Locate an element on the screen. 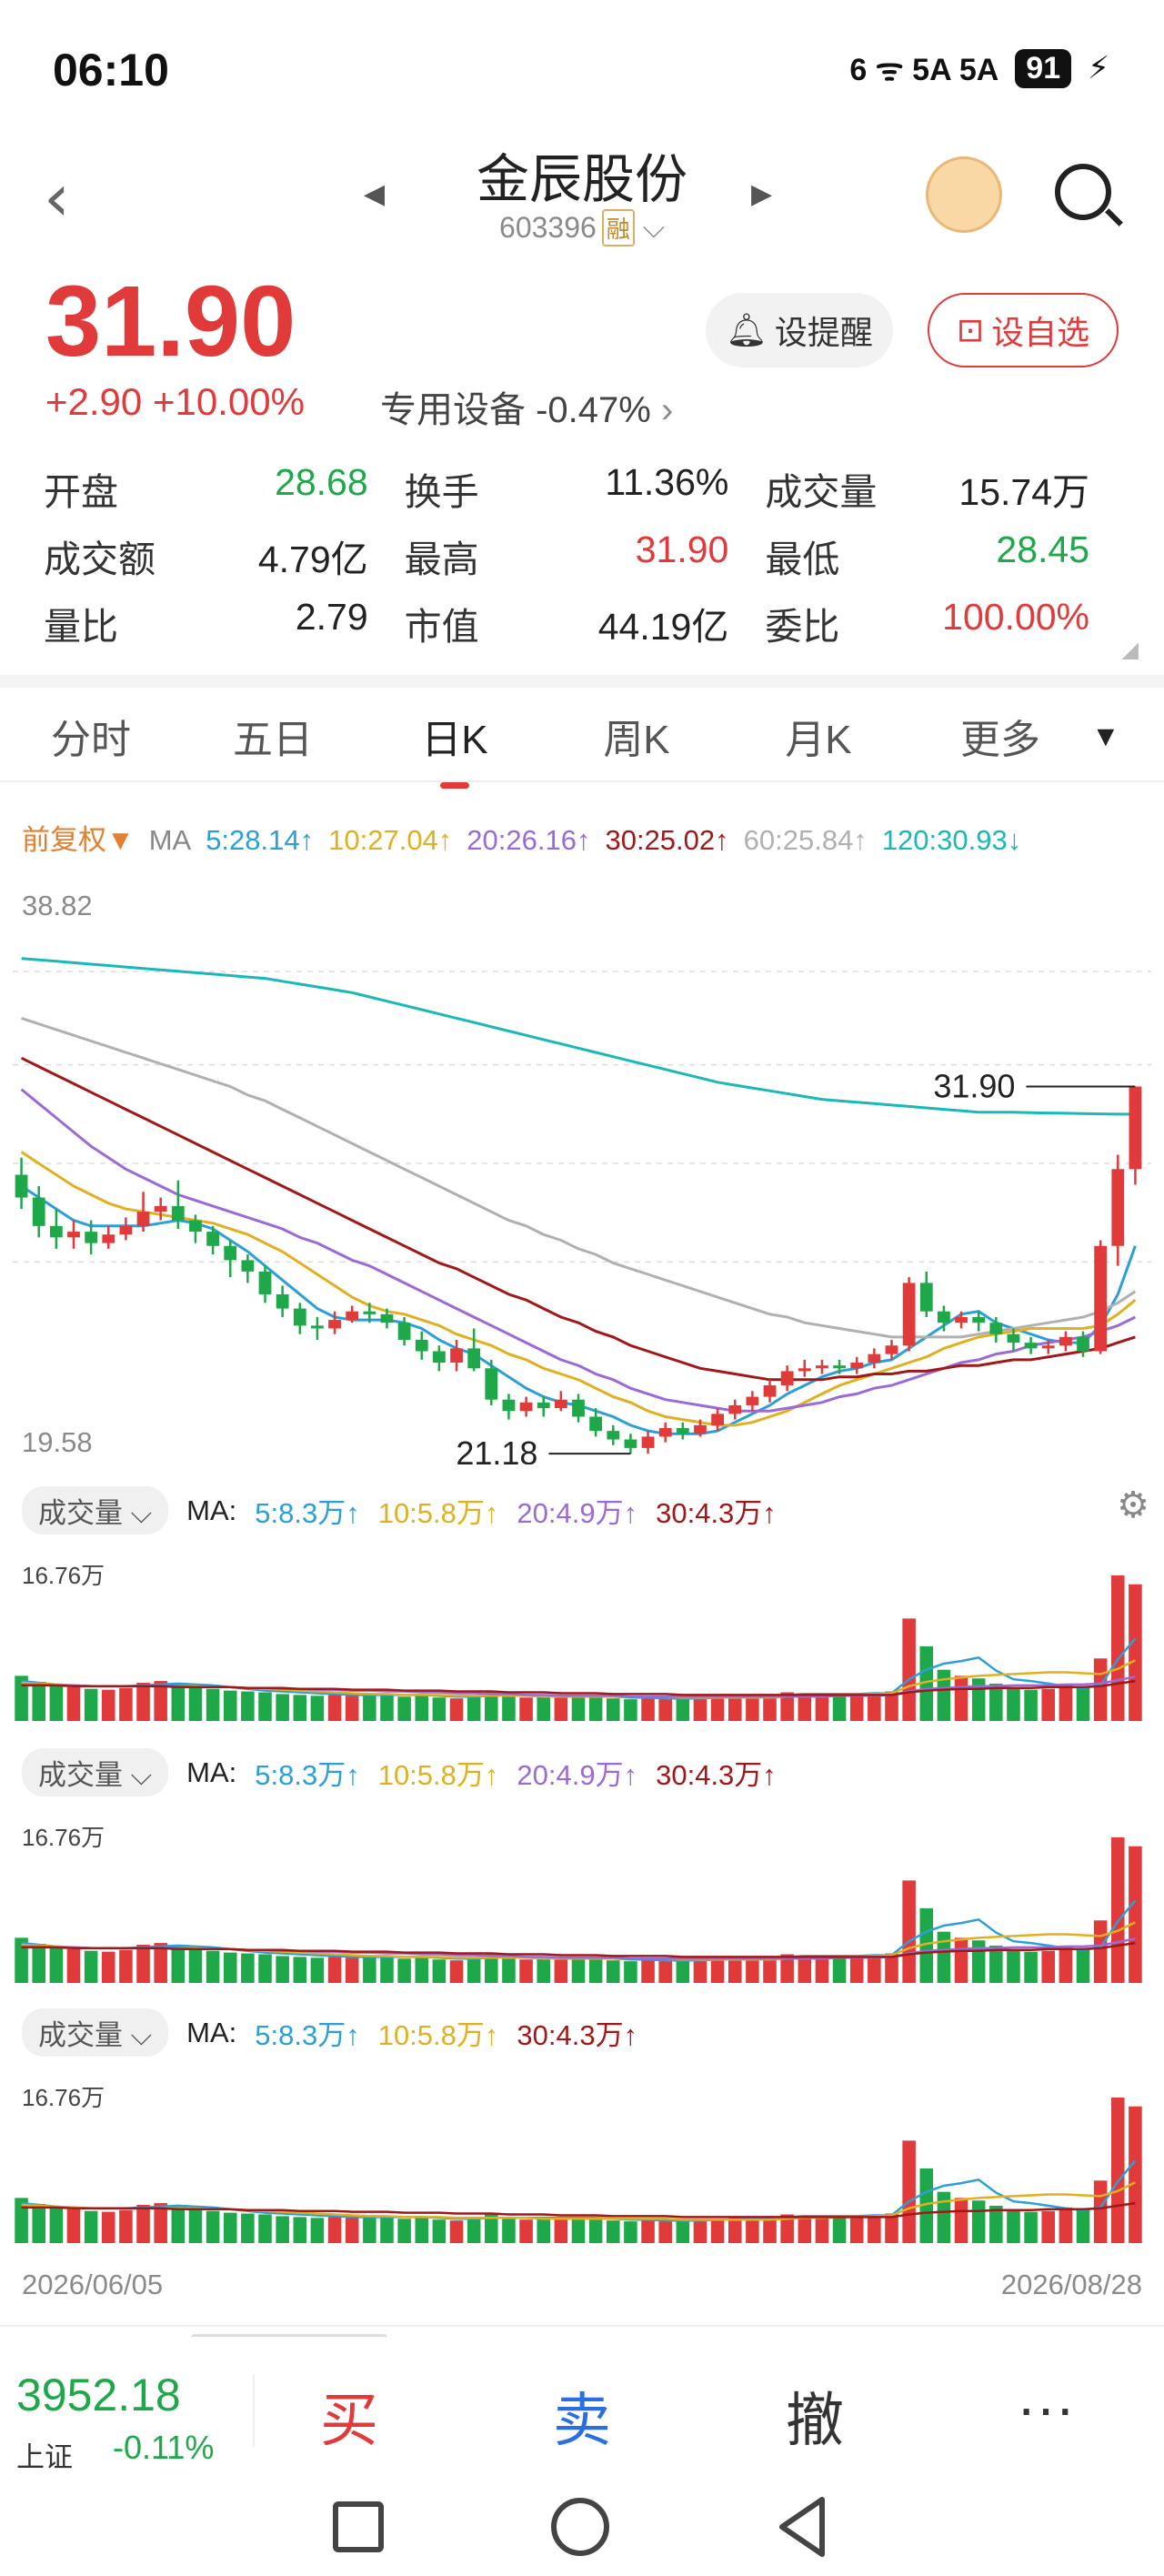 The width and height of the screenshot is (1164, 2576). volume-ma-label: MA: is located at coordinates (212, 2032).